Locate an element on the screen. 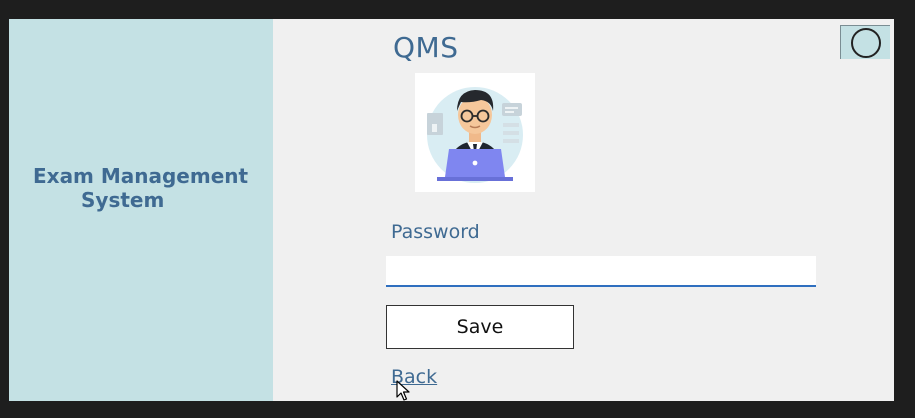 The height and width of the screenshot is (418, 915). mouse-pointer-icon is located at coordinates (403, 390).